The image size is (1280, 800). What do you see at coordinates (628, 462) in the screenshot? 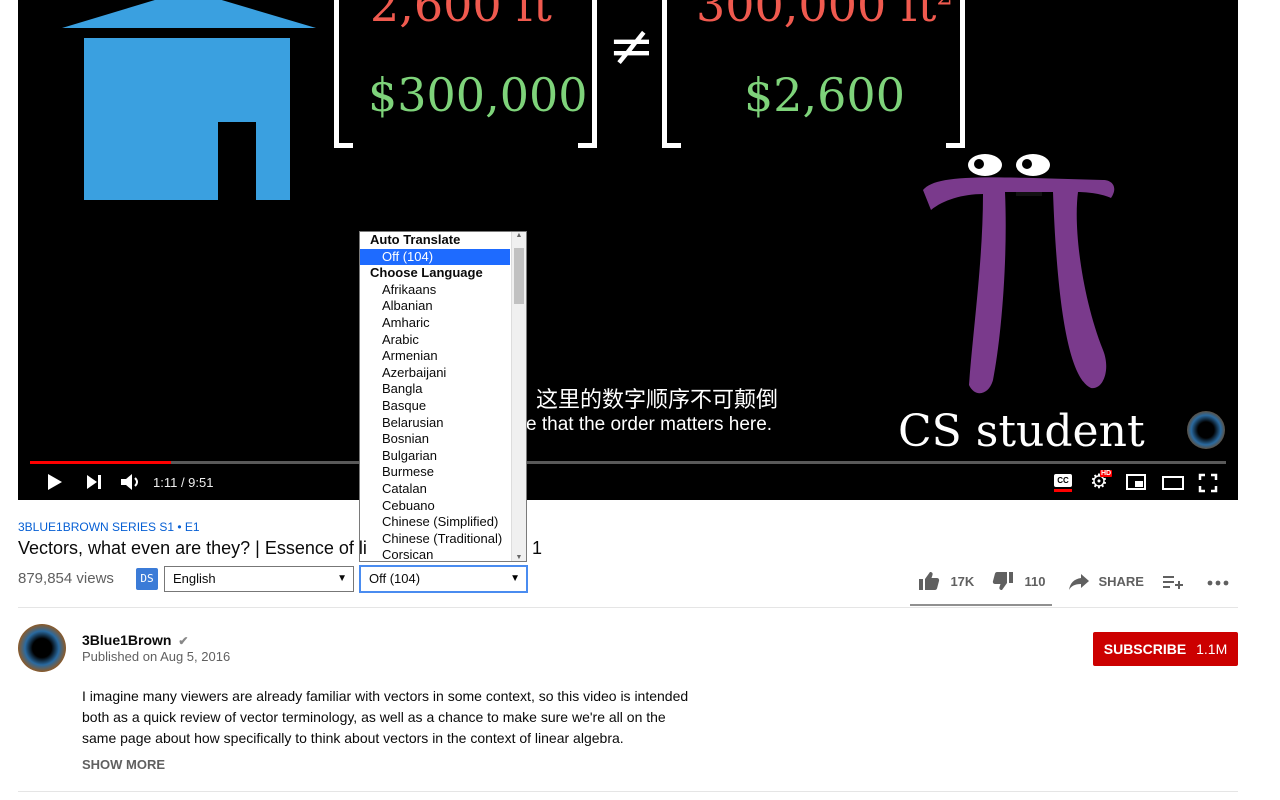
I see `progress-bar` at bounding box center [628, 462].